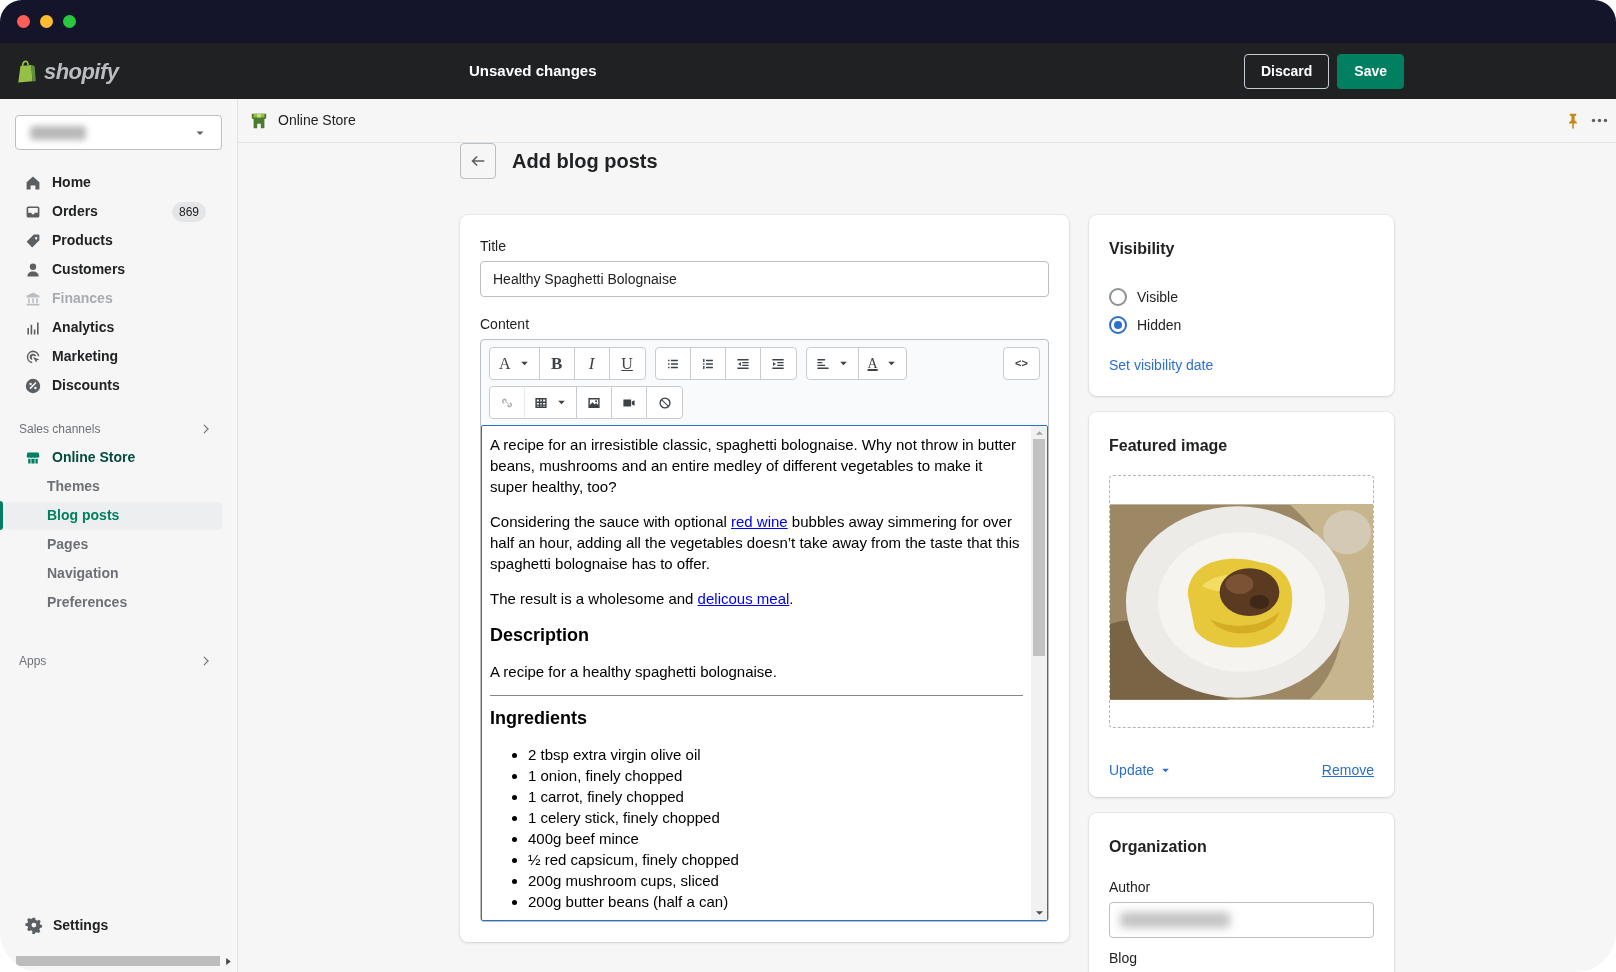 This screenshot has width=1616, height=972. I want to click on tag-icon, so click(33, 240).